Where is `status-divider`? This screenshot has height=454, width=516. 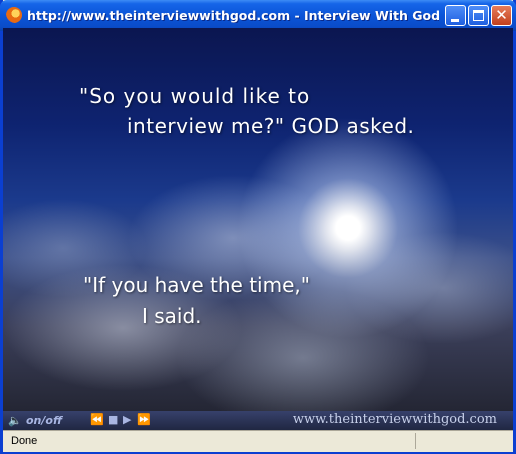
status-divider is located at coordinates (415, 441).